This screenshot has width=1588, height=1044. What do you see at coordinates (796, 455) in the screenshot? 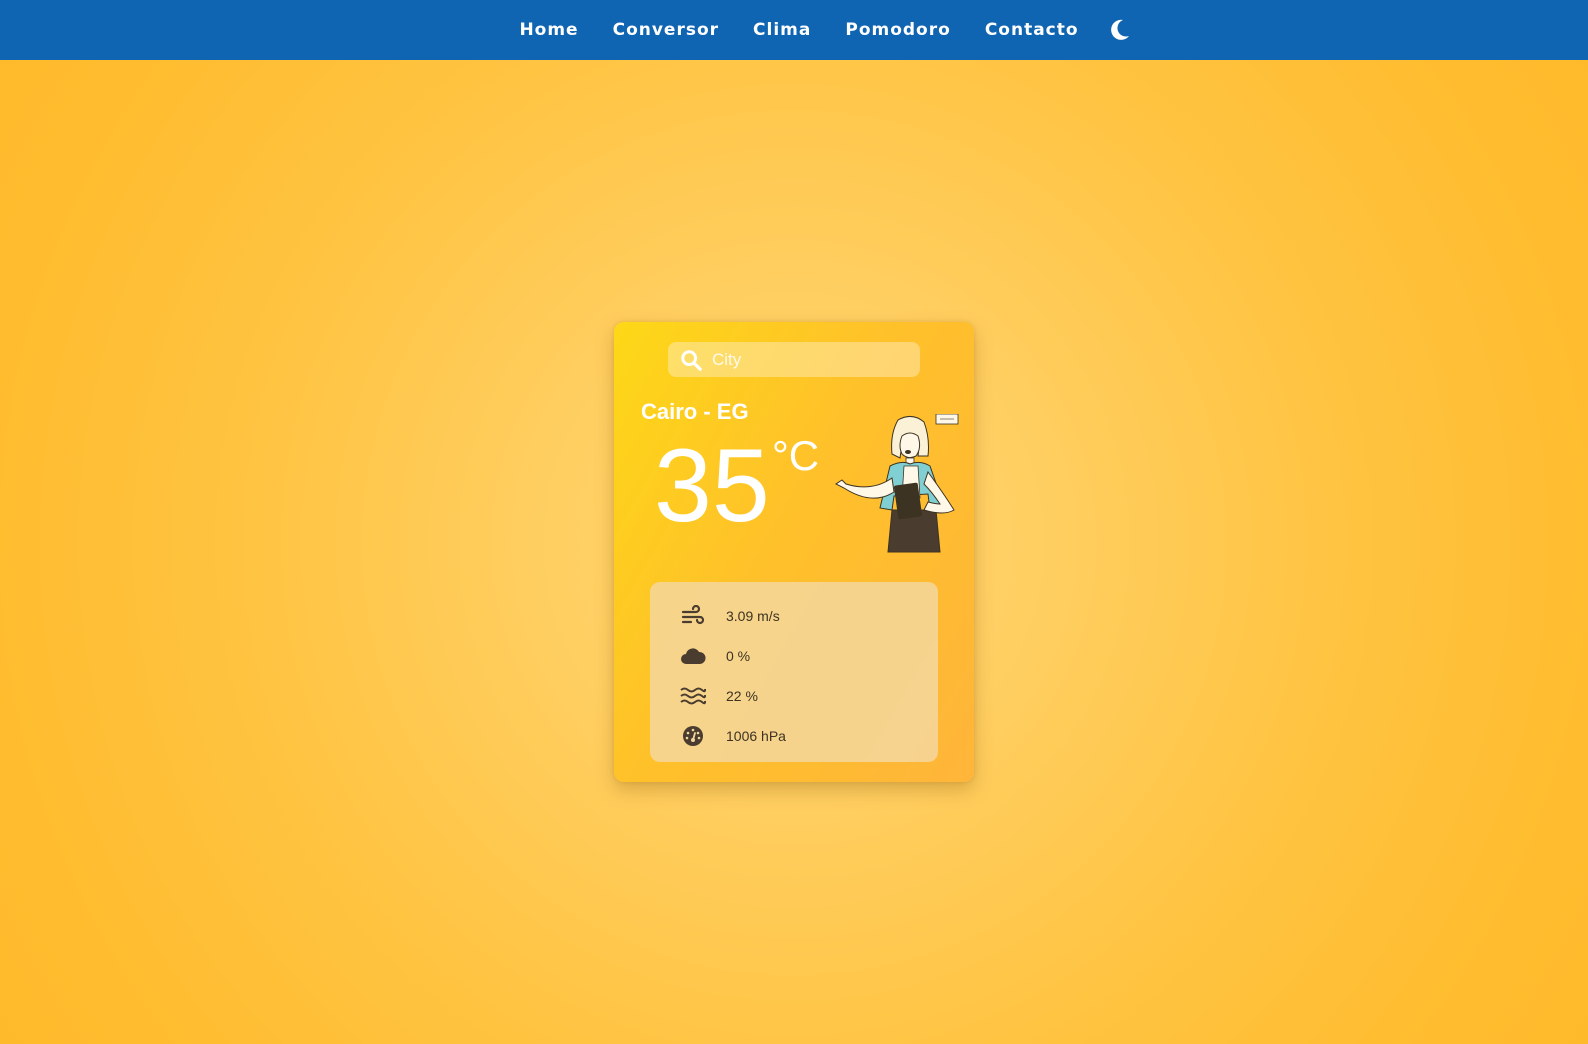
I see `temperature-unit: °C` at bounding box center [796, 455].